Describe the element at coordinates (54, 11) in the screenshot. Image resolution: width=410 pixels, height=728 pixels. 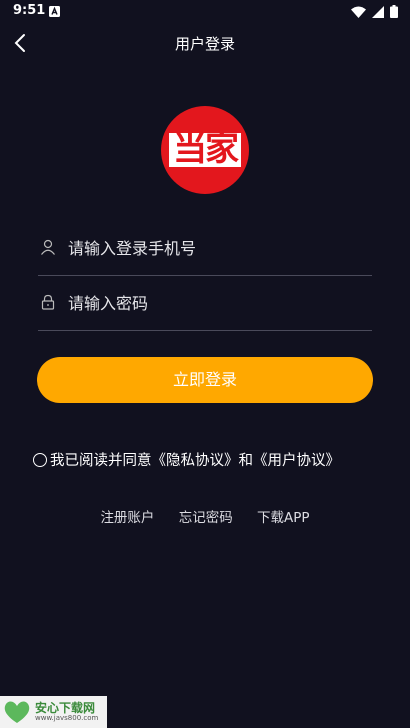
I see `notification-icon` at that location.